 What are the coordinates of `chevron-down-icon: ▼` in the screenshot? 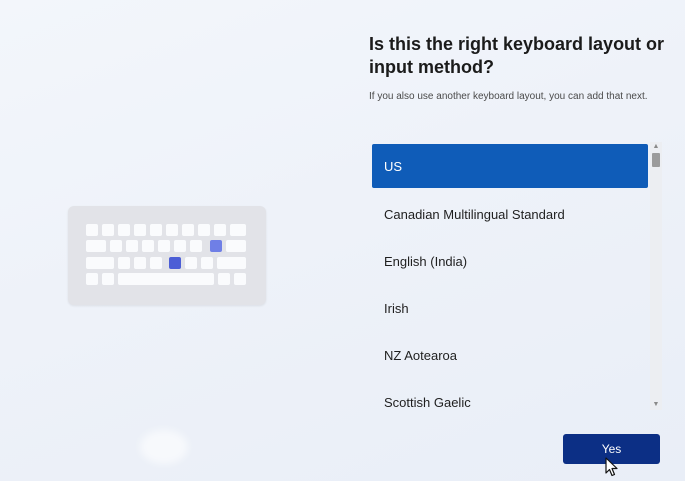 It's located at (656, 405).